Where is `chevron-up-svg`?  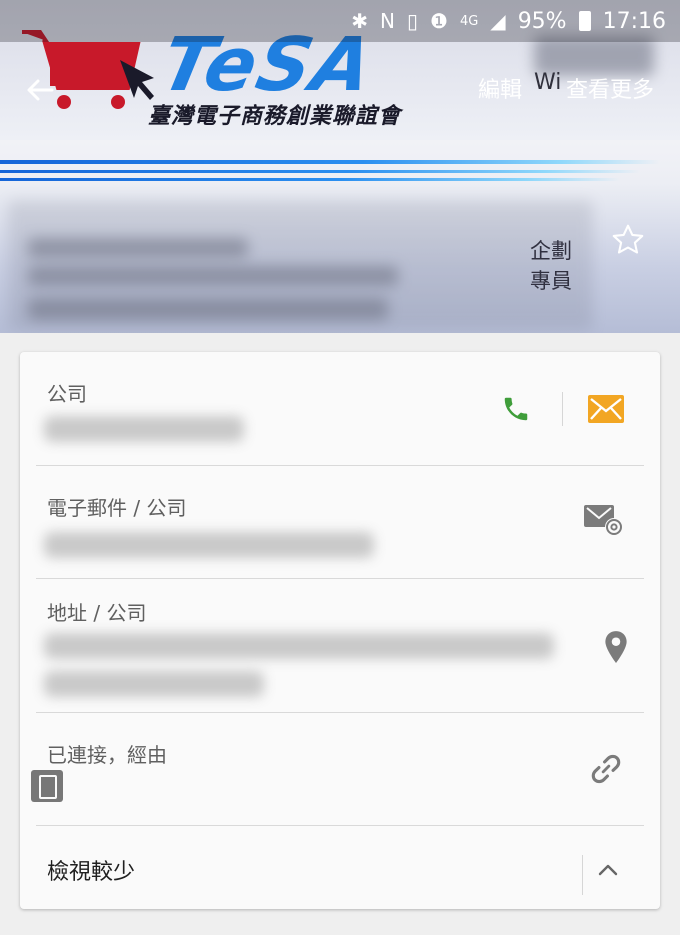 chevron-up-svg is located at coordinates (608, 870).